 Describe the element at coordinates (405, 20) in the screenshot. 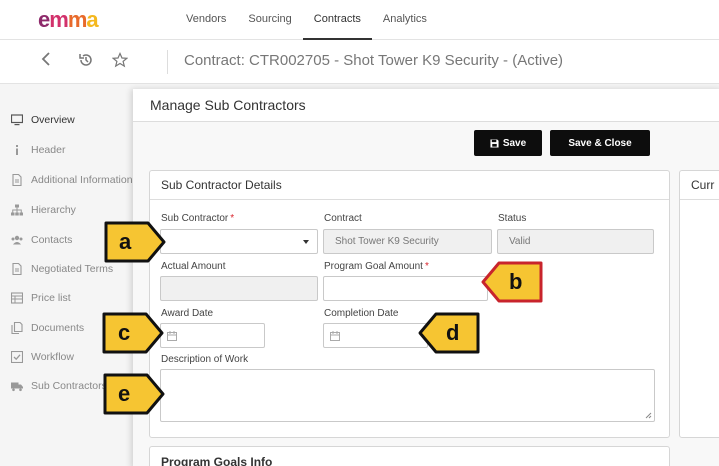

I see `nav-analytics: Analytics` at that location.